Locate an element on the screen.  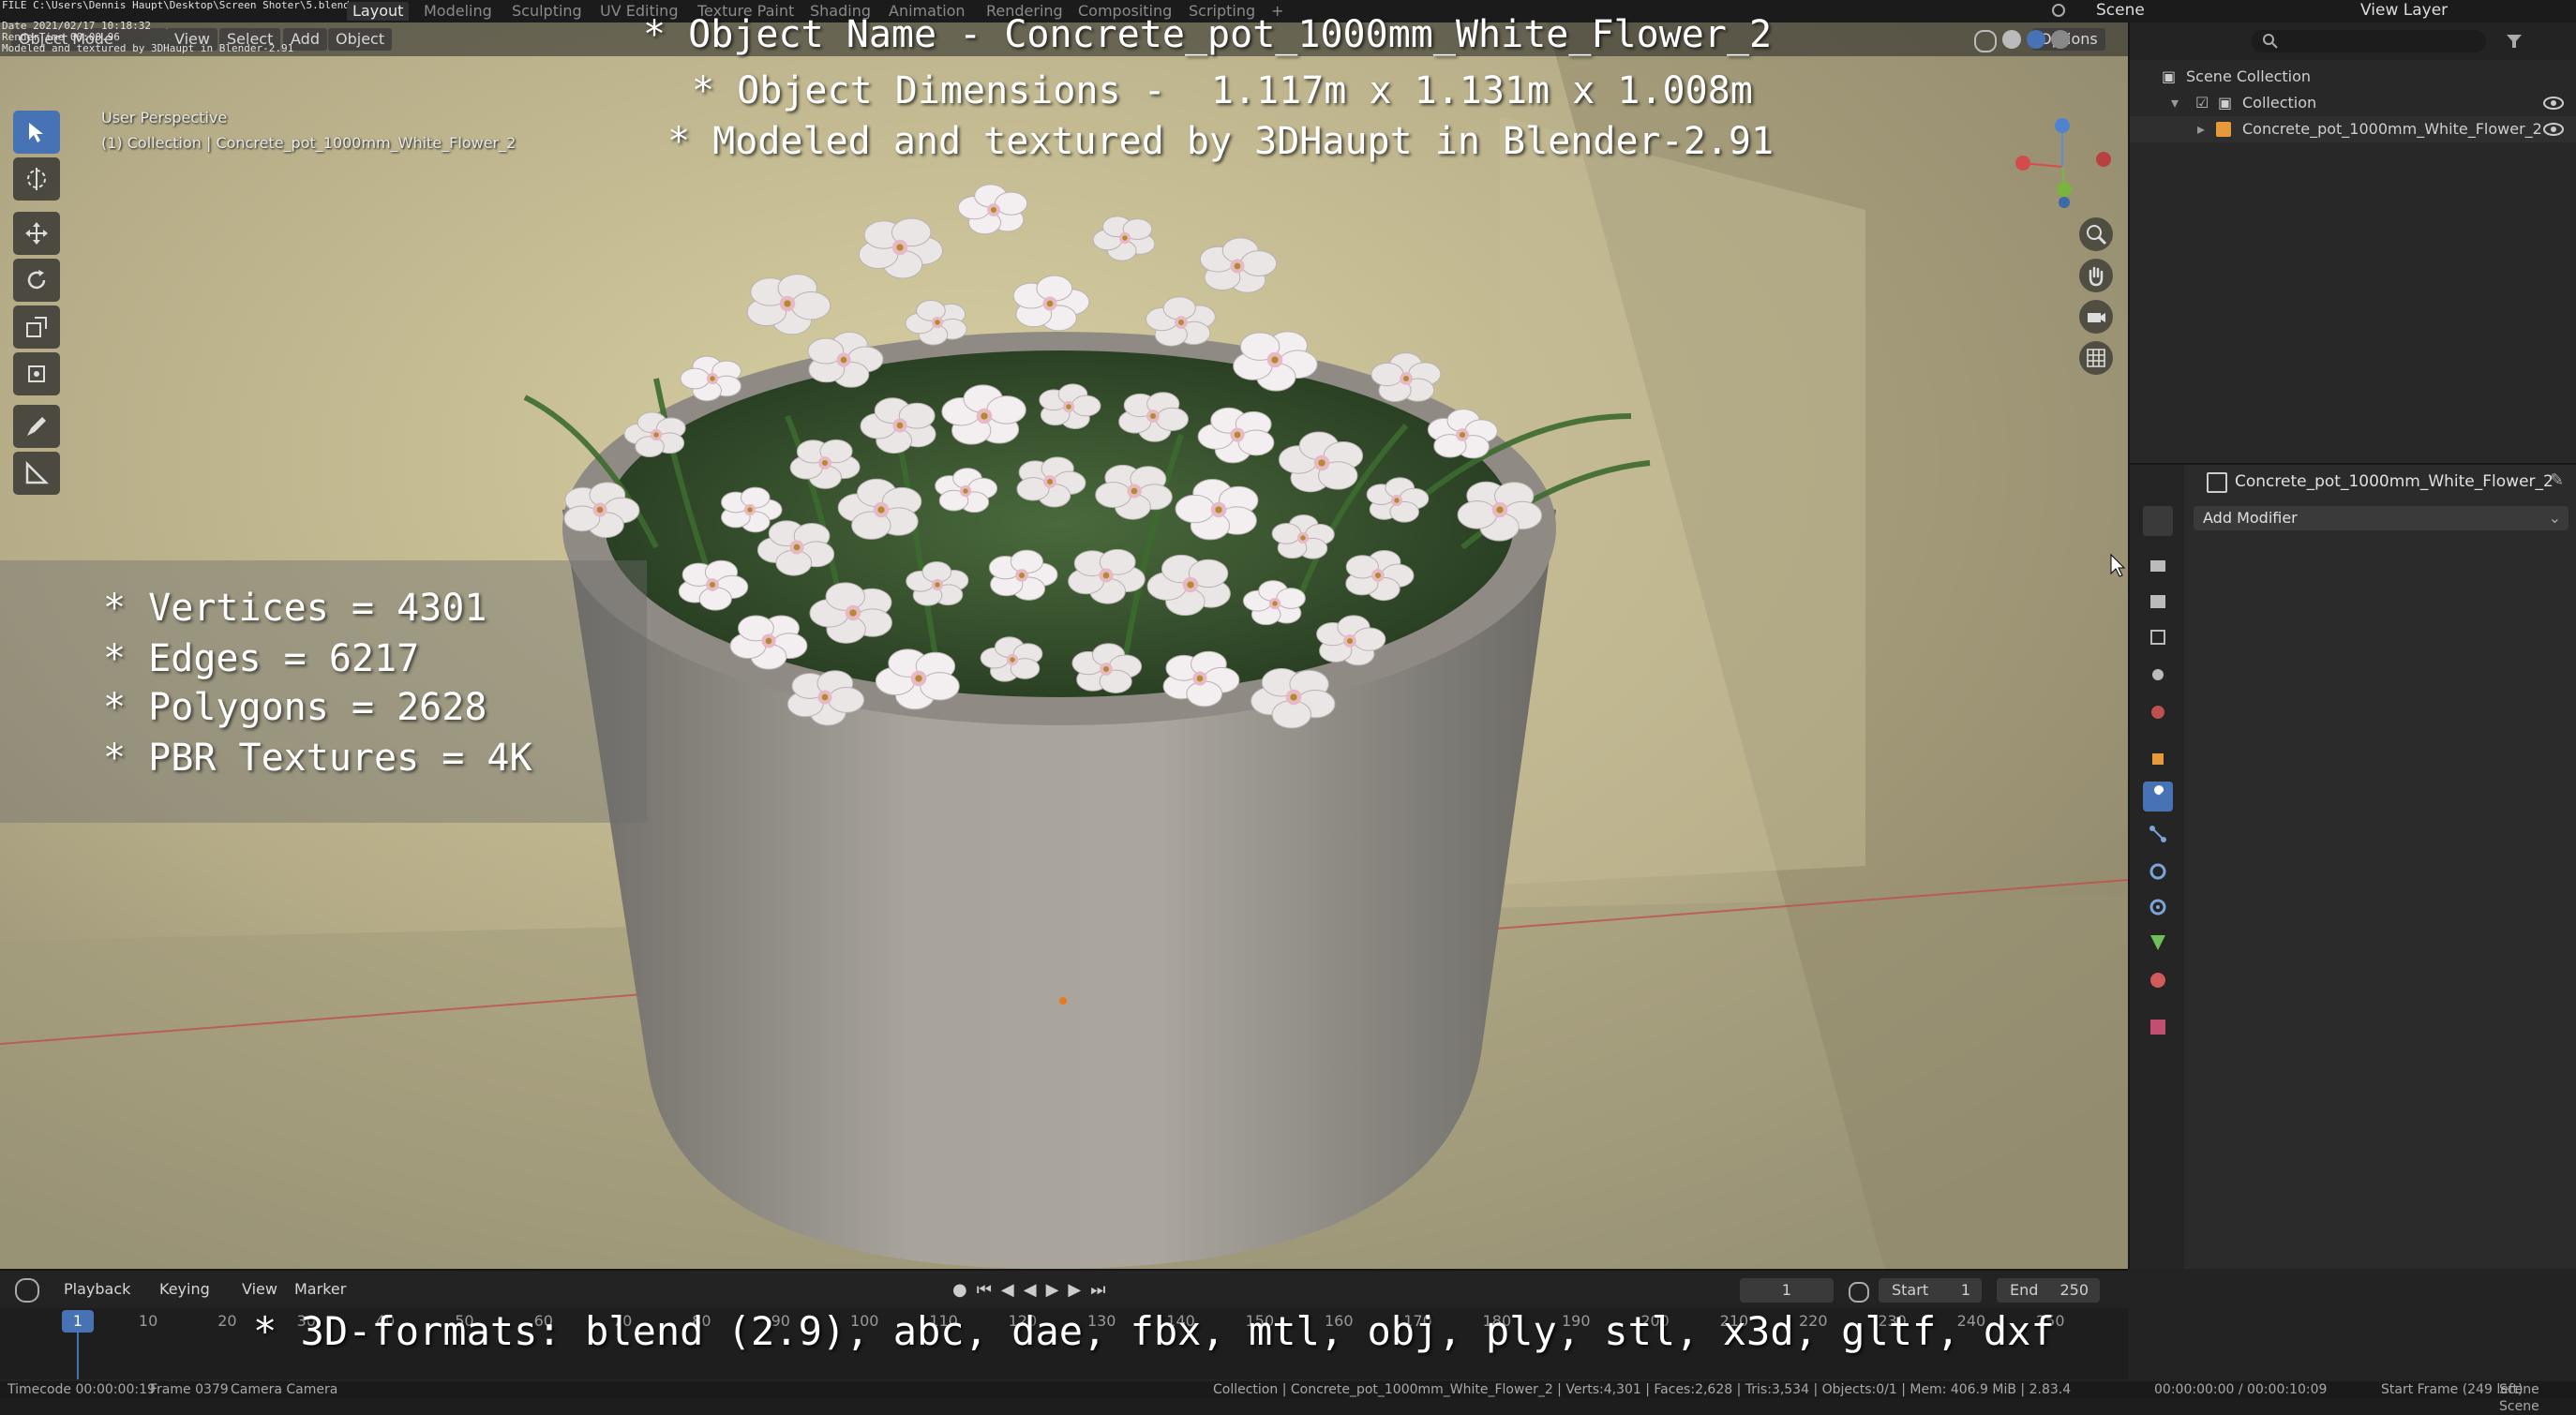
end-frame-field: End 250 is located at coordinates (2049, 1290).